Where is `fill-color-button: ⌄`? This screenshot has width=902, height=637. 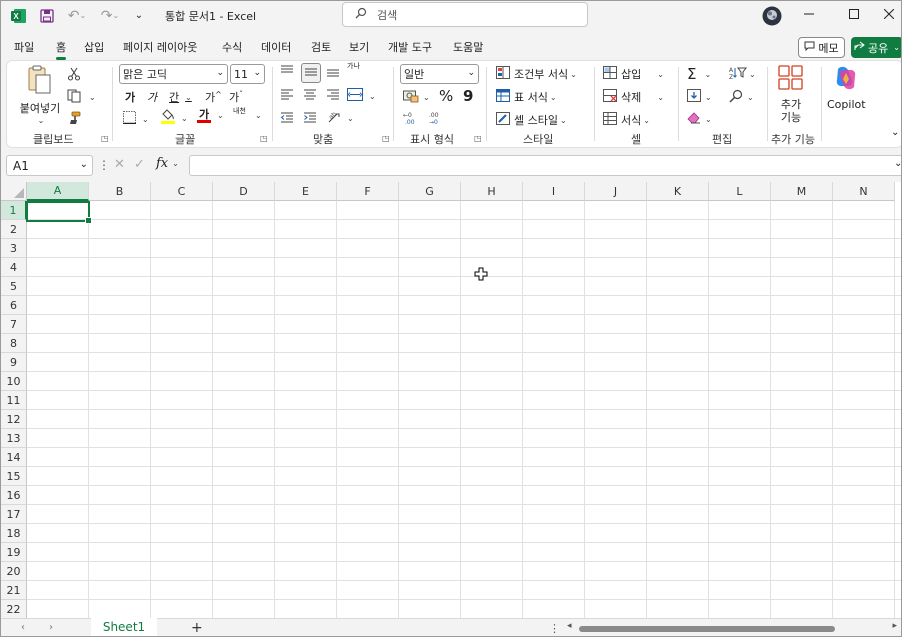
fill-color-button: ⌄ is located at coordinates (174, 118).